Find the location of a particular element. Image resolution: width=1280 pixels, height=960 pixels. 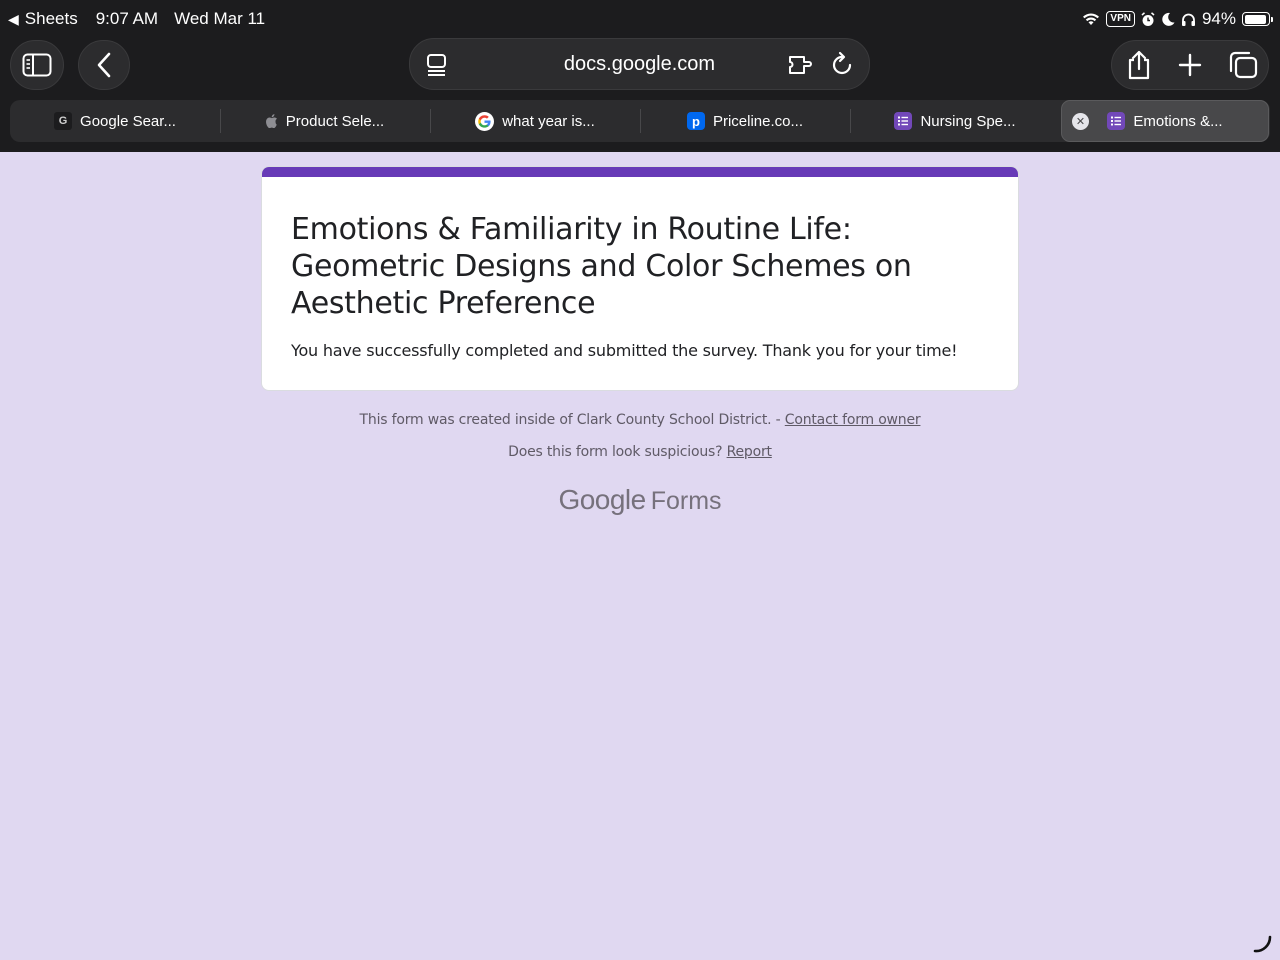

report-link: Report is located at coordinates (749, 452).